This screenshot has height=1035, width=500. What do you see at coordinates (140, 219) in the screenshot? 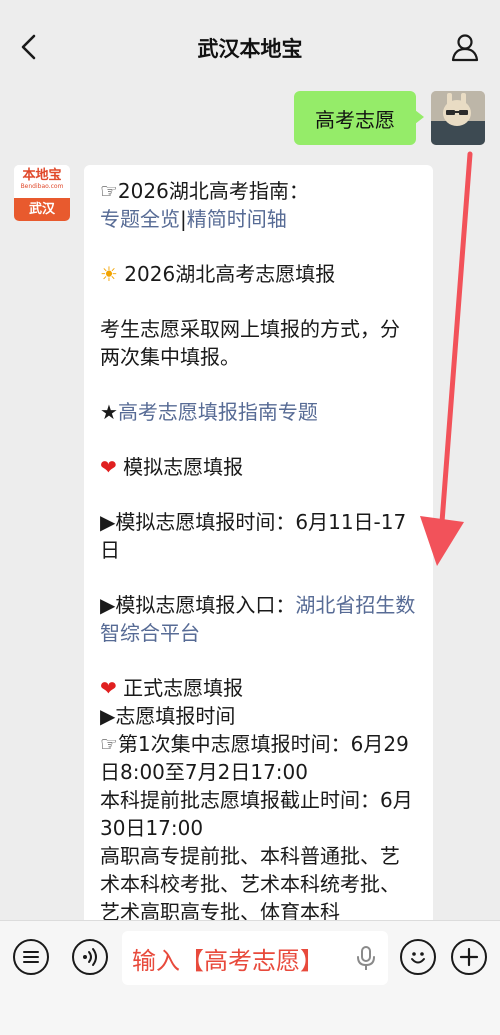
I see `overview-link: 专题全览` at bounding box center [140, 219].